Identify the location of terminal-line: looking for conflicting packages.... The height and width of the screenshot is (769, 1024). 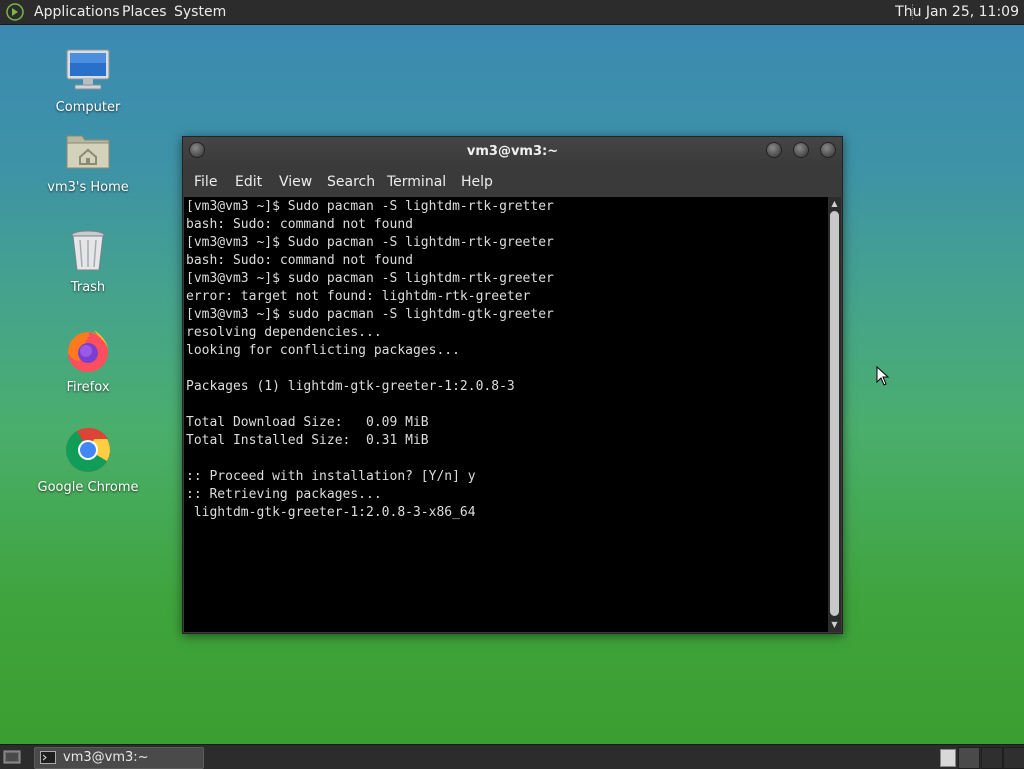
(323, 350).